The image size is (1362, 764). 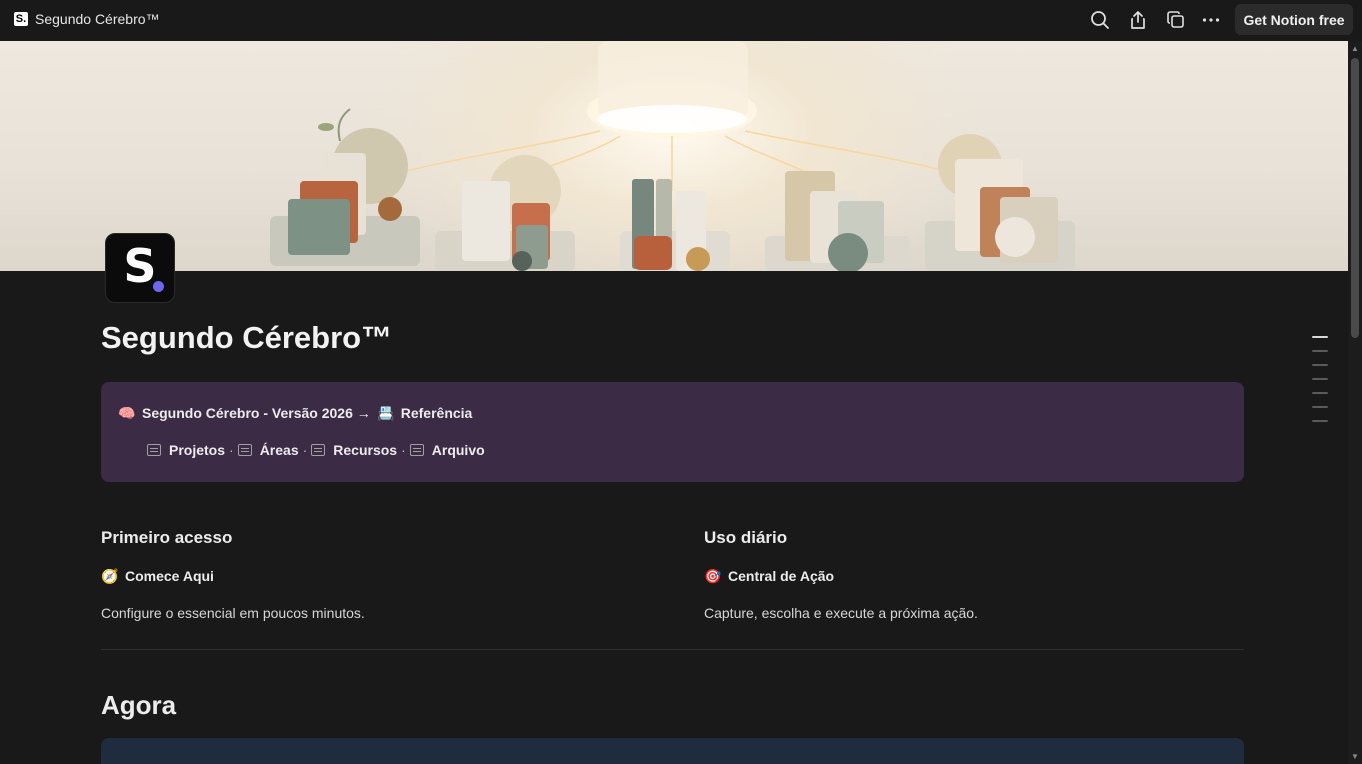 What do you see at coordinates (158, 286) in the screenshot?
I see `page-icon-dot` at bounding box center [158, 286].